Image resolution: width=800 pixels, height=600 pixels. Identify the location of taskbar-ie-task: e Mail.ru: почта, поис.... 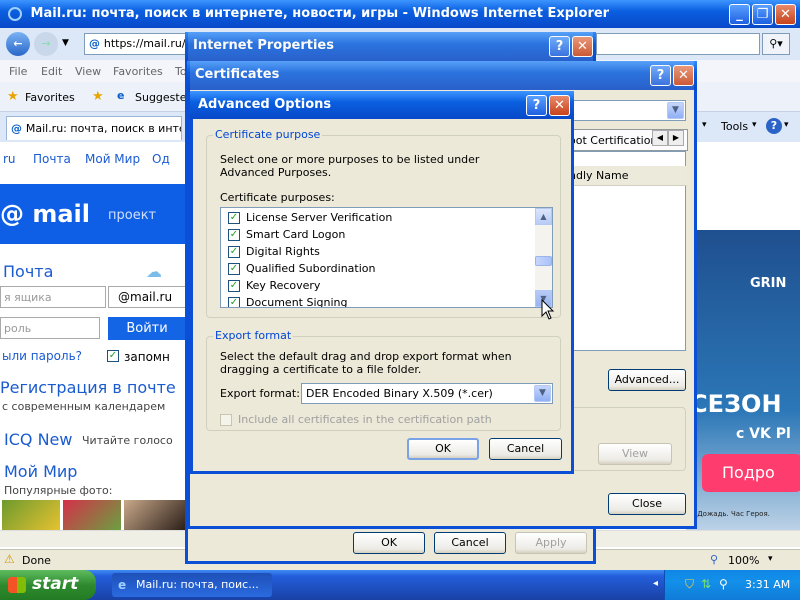
(192, 585).